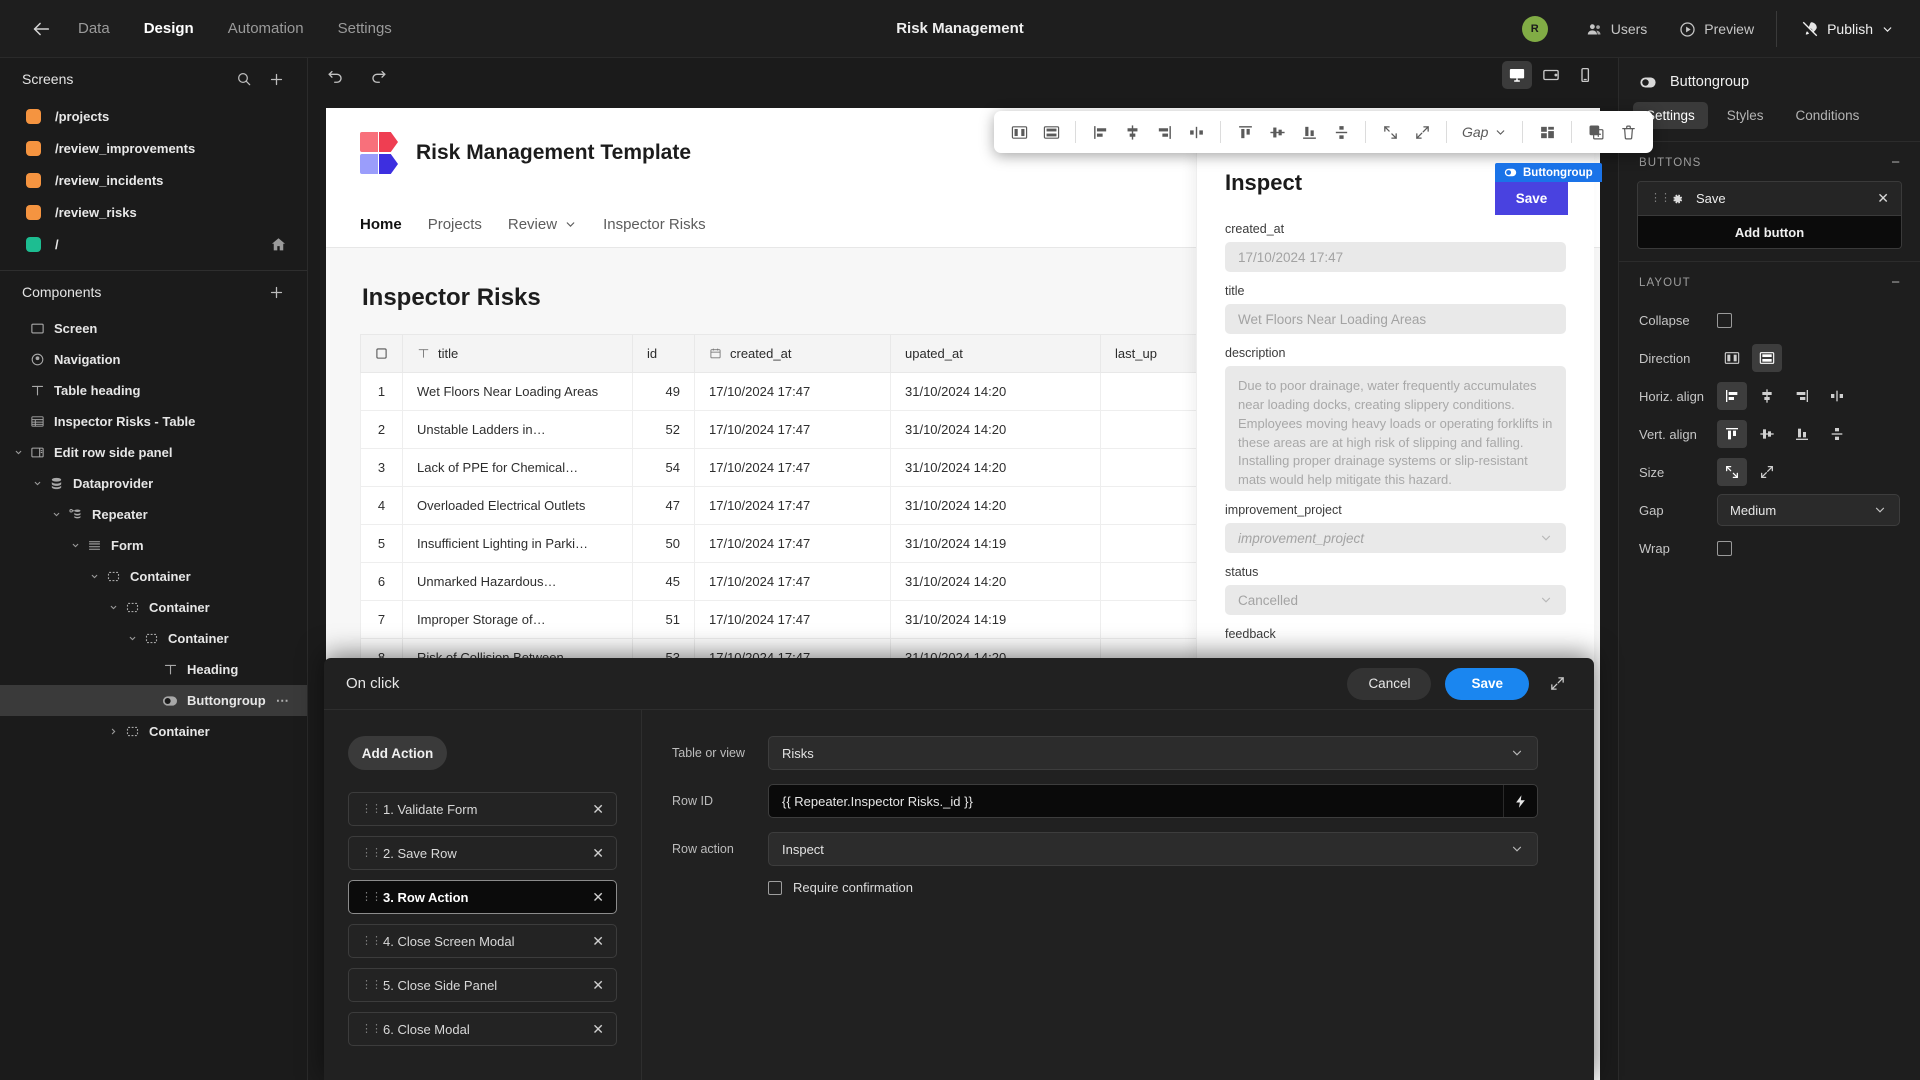  What do you see at coordinates (153, 390) in the screenshot?
I see `tree-item-table-heading: Table heading` at bounding box center [153, 390].